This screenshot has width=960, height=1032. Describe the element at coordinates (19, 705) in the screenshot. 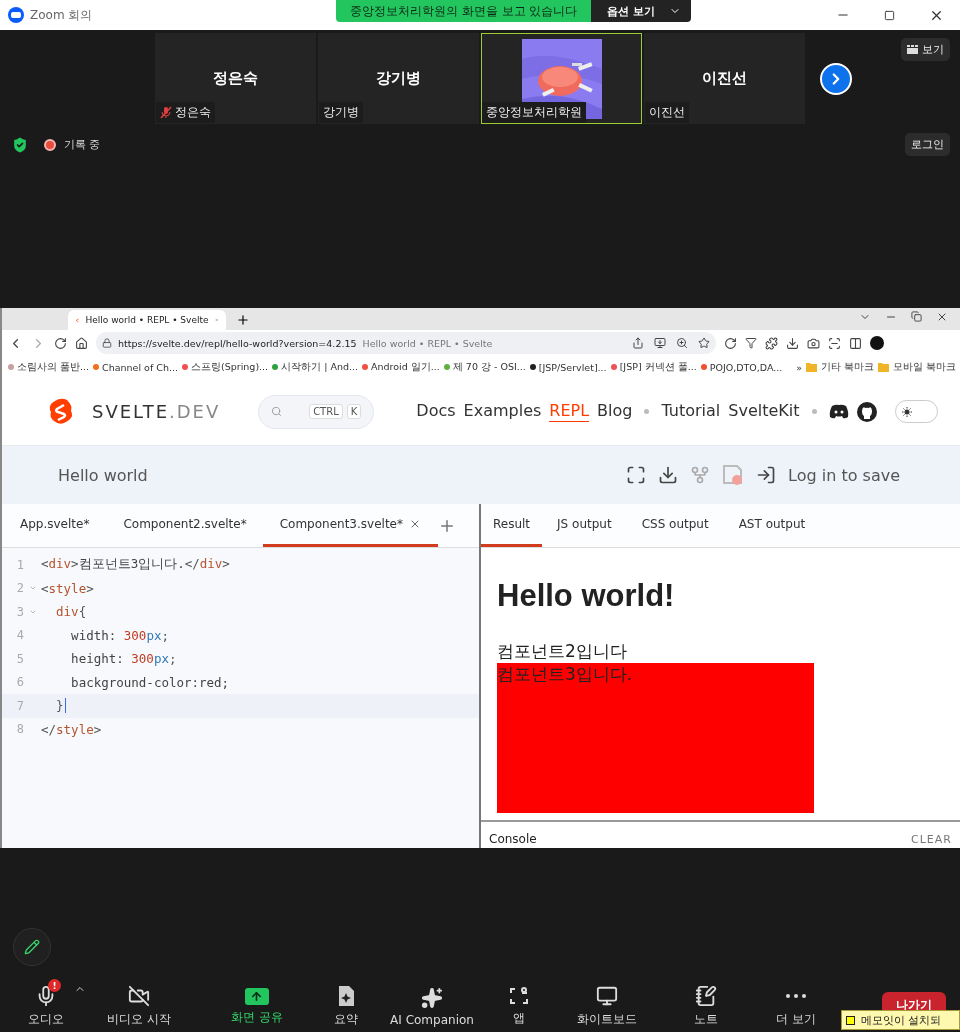

I see `line-number: 7` at that location.